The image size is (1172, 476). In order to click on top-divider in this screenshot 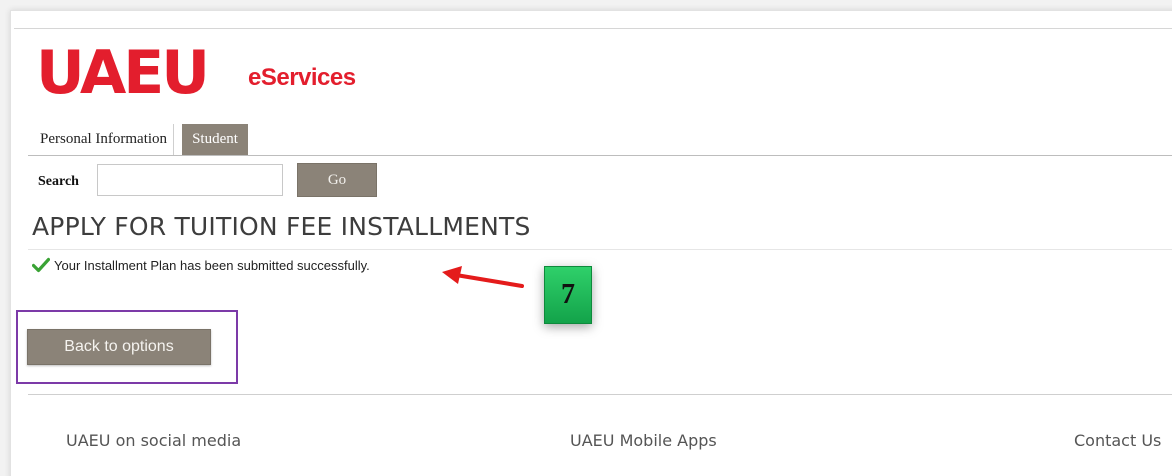, I will do `click(593, 28)`.